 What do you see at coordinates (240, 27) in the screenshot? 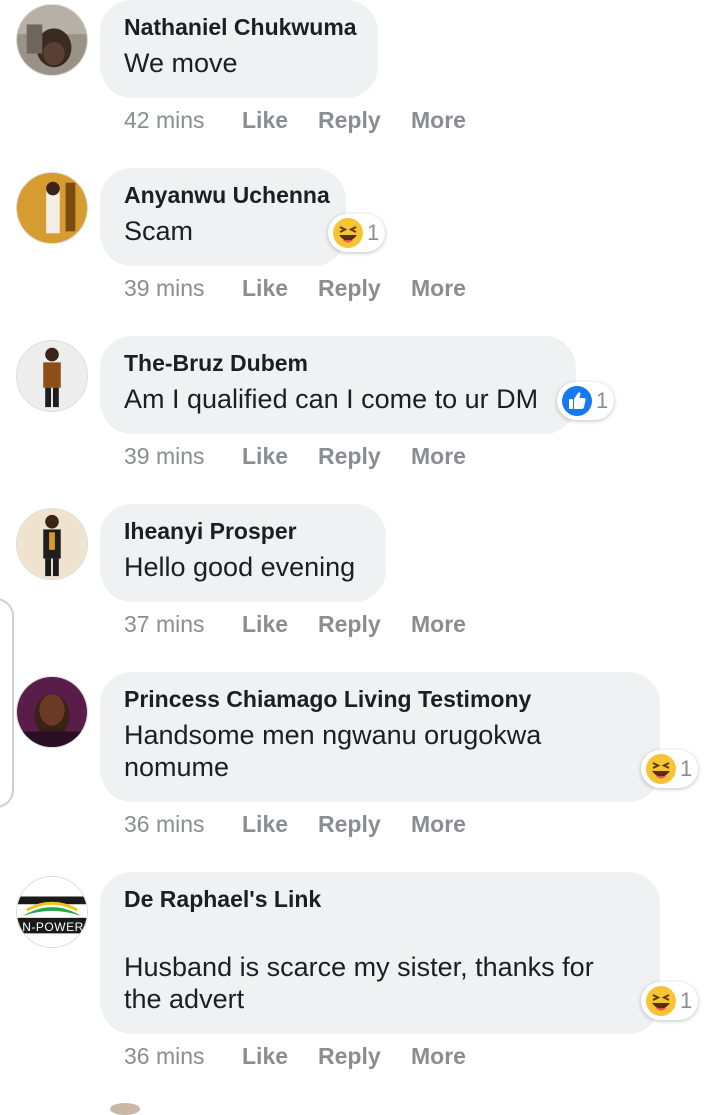
I see `commenter-name: Nathaniel Chukwuma` at bounding box center [240, 27].